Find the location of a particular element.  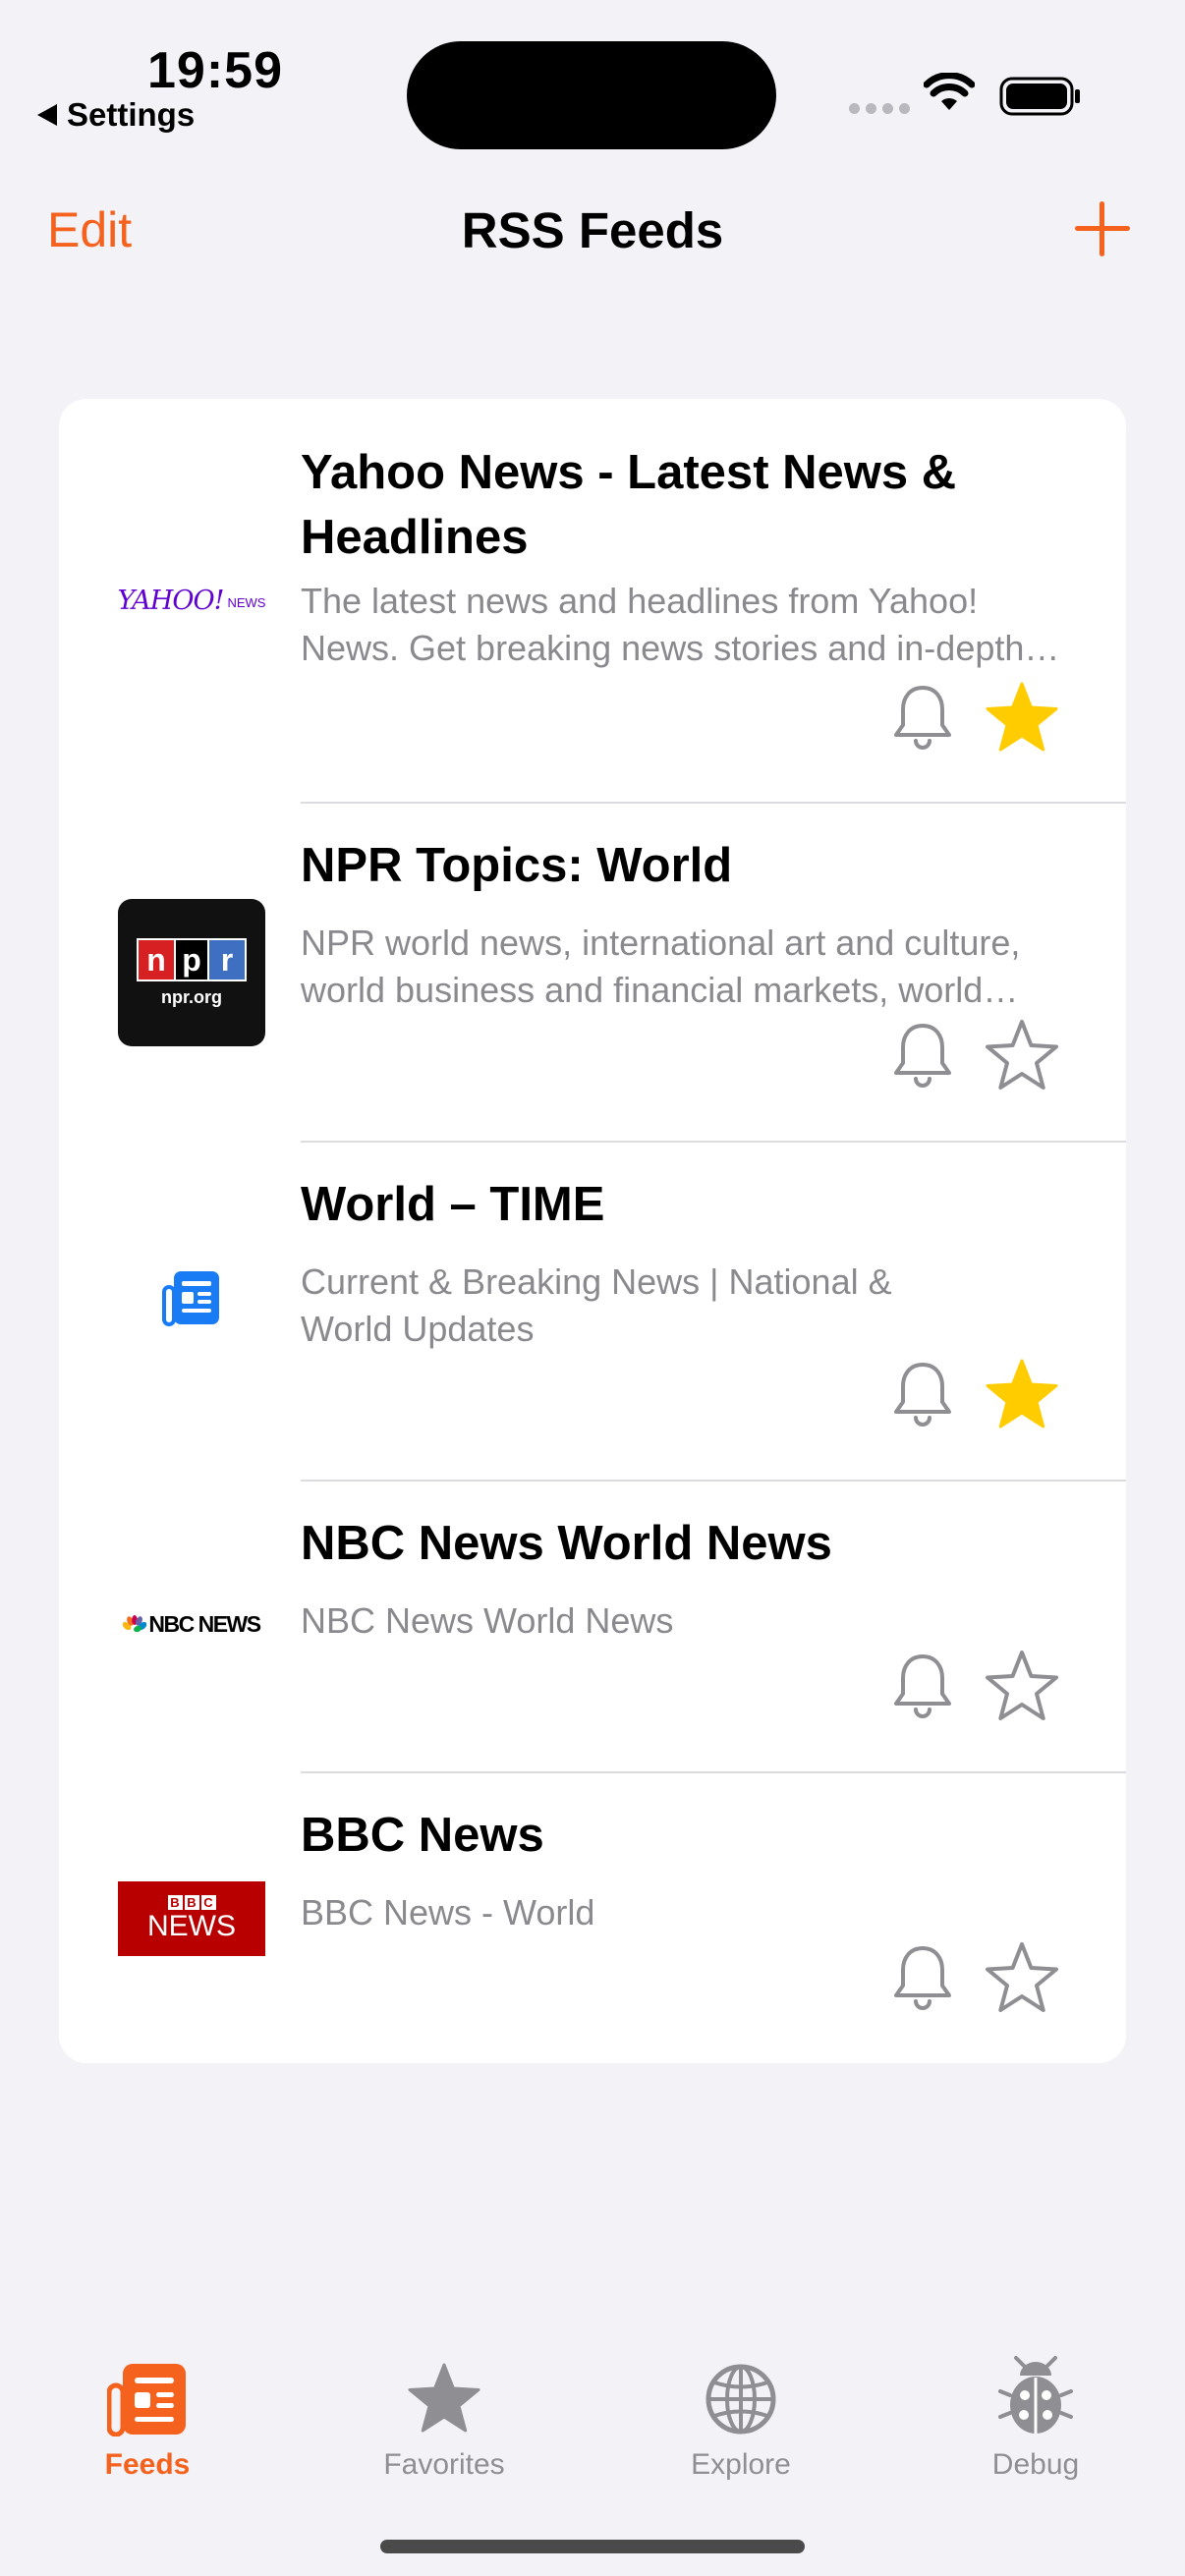

back-app-label: Settings is located at coordinates (132, 114).